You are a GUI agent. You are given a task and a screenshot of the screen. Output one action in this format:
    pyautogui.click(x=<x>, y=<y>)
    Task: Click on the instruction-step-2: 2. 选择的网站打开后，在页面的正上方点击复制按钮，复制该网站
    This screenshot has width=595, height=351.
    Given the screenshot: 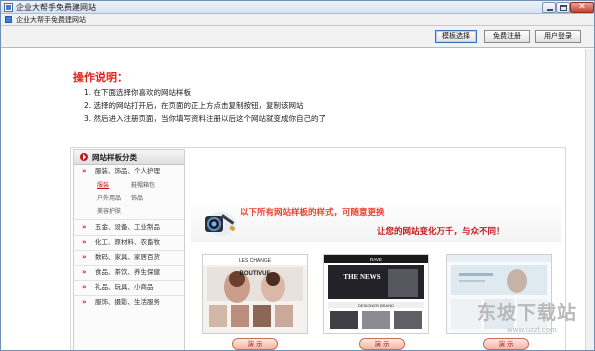 What is the action you would take?
    pyautogui.click(x=194, y=105)
    